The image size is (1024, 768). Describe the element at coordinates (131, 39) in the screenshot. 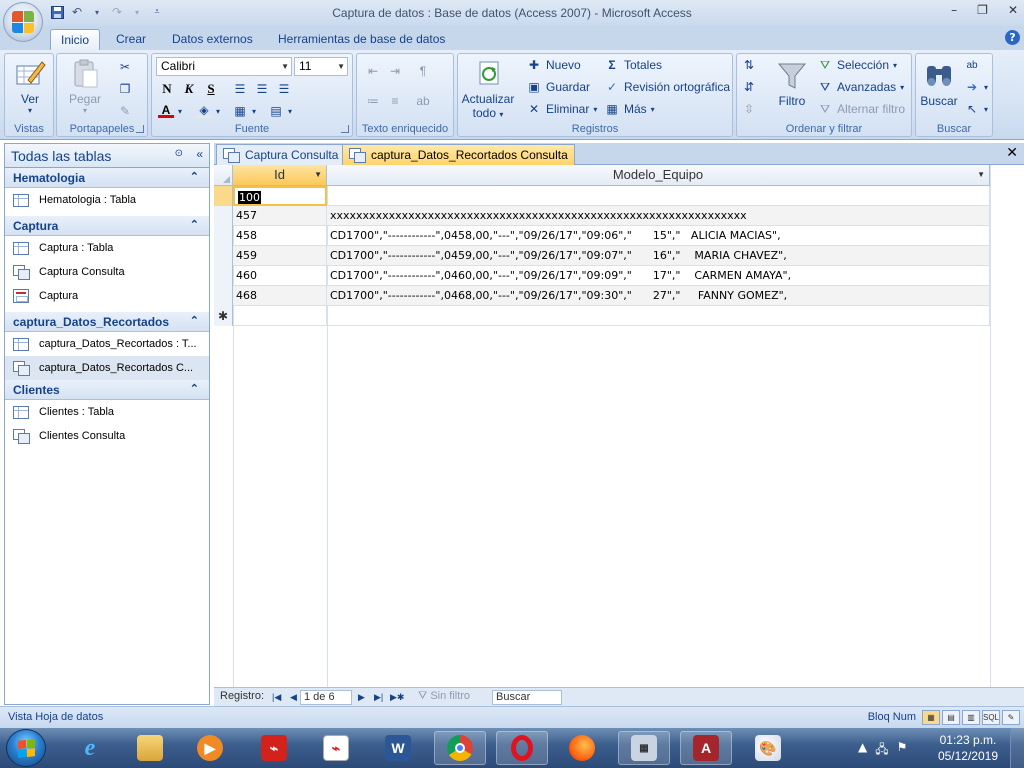

I see `tab-crear: Crear` at that location.